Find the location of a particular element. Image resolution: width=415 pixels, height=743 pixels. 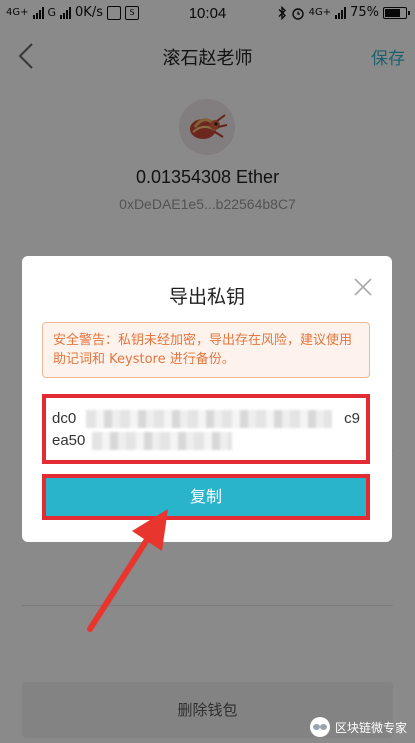

private-key-end: c9 is located at coordinates (352, 418).